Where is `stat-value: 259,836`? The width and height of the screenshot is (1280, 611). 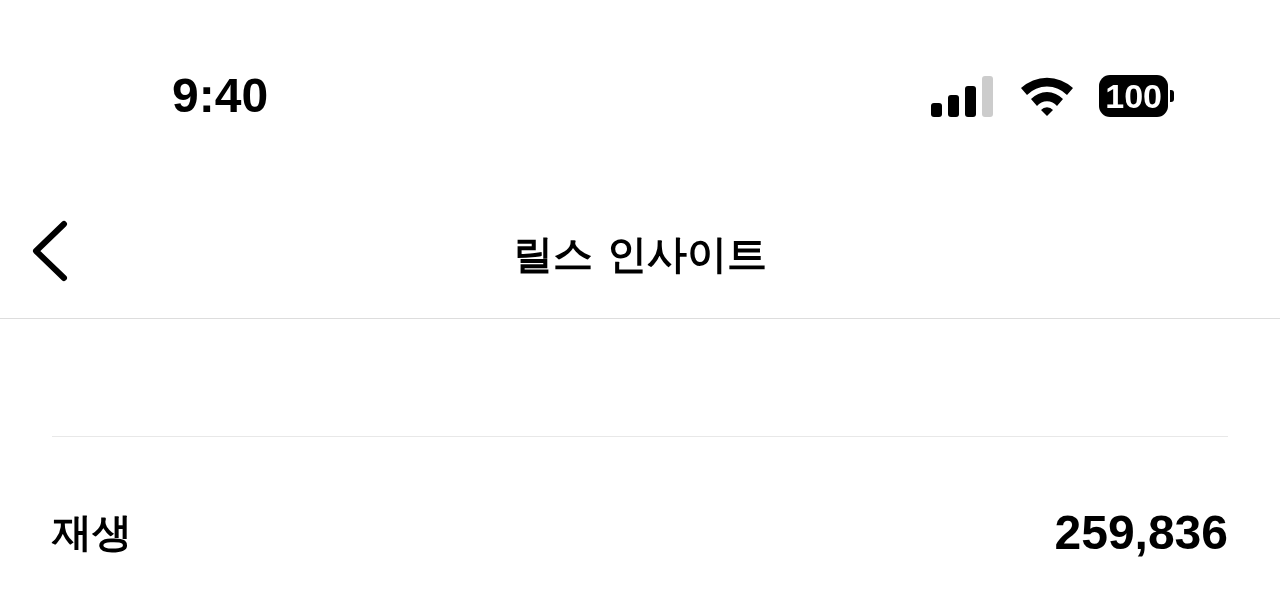 stat-value: 259,836 is located at coordinates (1141, 532).